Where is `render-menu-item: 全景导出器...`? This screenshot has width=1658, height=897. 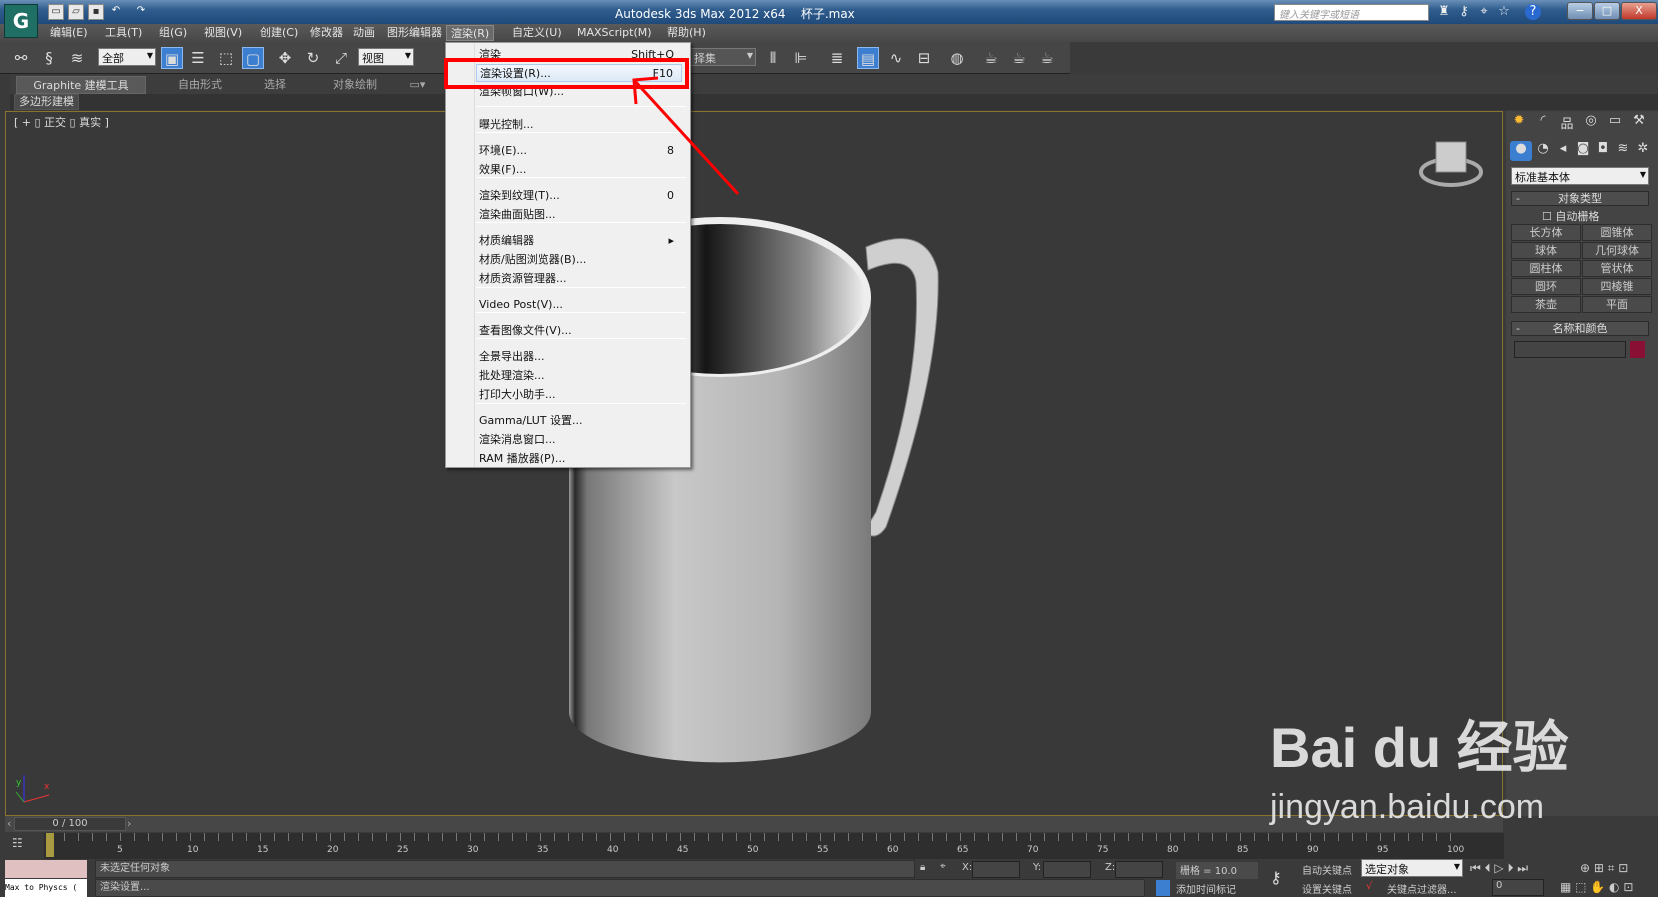
render-menu-item: 全景导出器... is located at coordinates (579, 357).